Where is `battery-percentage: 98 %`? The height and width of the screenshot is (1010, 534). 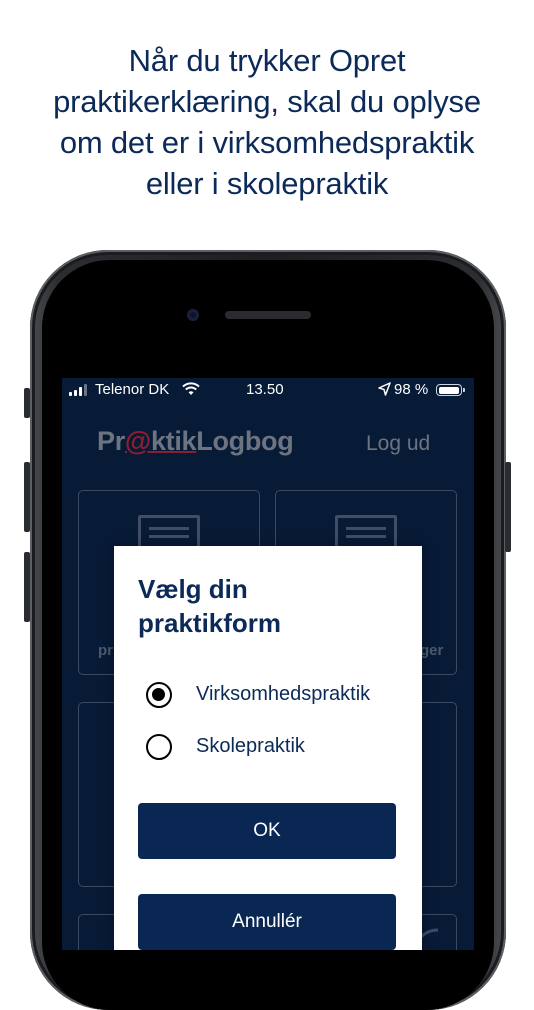 battery-percentage: 98 % is located at coordinates (411, 389).